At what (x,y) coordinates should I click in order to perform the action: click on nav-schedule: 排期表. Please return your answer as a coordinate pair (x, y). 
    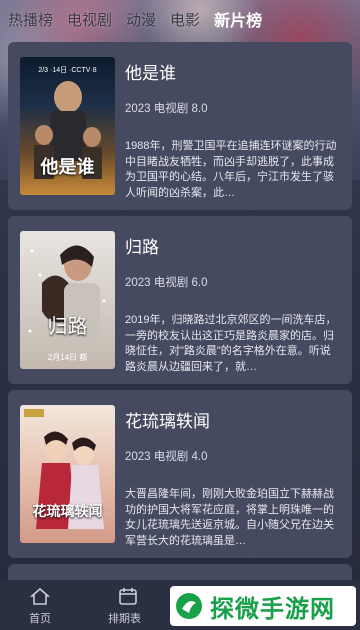
    Looking at the image, I should click on (120, 605).